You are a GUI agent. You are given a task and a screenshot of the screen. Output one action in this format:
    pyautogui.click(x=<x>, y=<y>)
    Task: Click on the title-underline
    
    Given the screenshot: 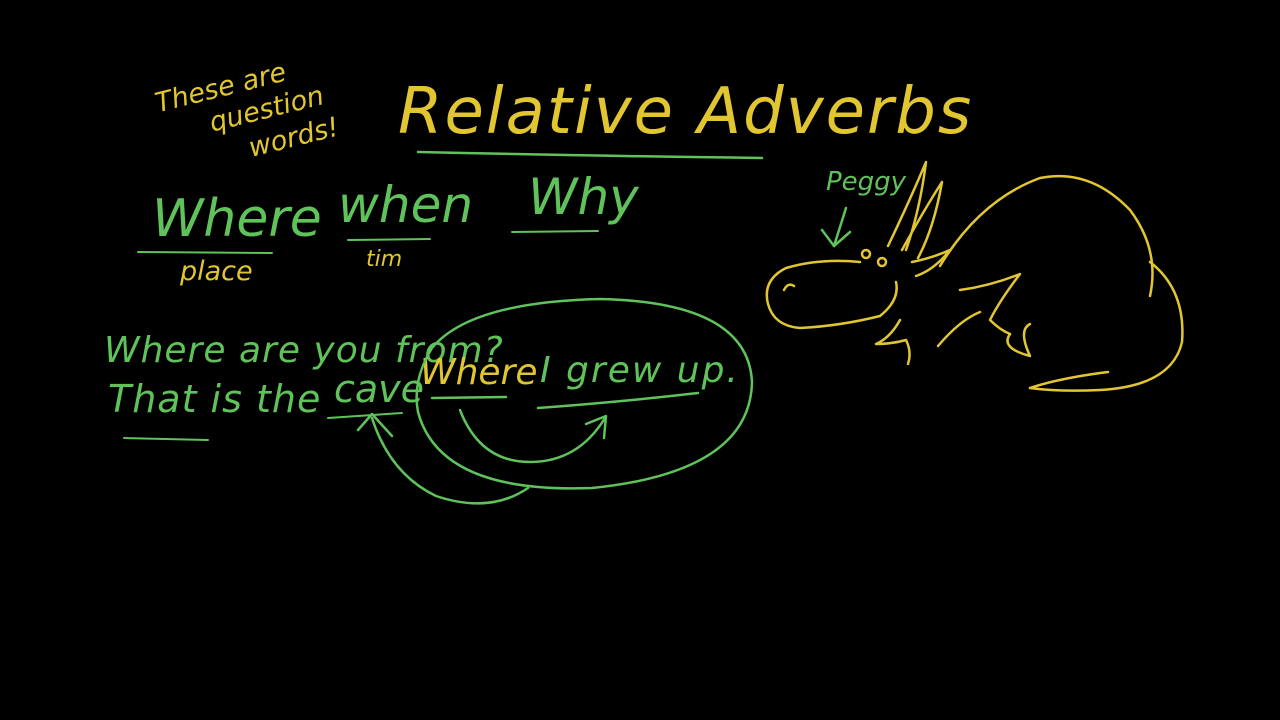 What is the action you would take?
    pyautogui.click(x=590, y=155)
    